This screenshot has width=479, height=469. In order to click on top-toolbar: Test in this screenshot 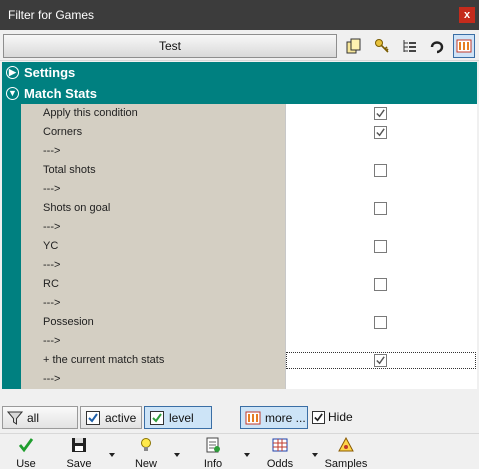, I will do `click(239, 45)`.